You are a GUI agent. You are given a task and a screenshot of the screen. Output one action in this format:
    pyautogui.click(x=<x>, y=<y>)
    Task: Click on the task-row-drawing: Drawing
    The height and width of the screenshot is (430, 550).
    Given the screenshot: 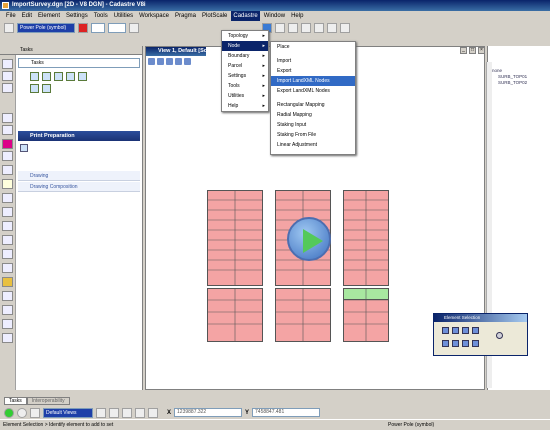 What is the action you would take?
    pyautogui.click(x=79, y=176)
    